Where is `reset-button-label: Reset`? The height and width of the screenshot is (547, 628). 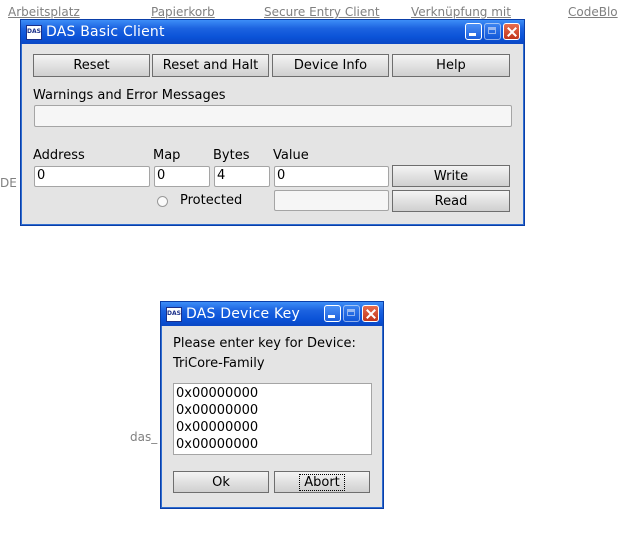
reset-button-label: Reset is located at coordinates (91, 65).